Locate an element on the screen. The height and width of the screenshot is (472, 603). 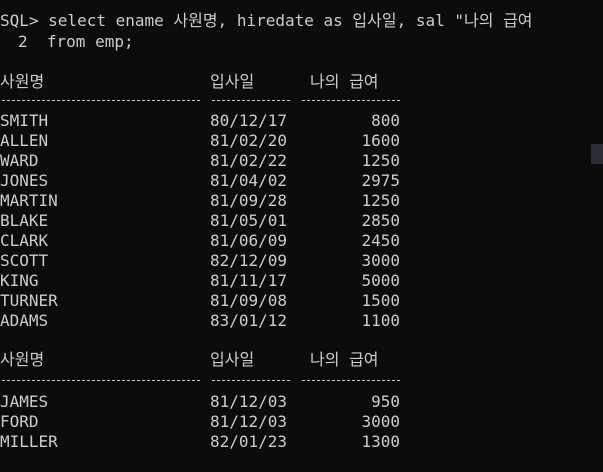
cell-salary: 800 is located at coordinates (385, 120).